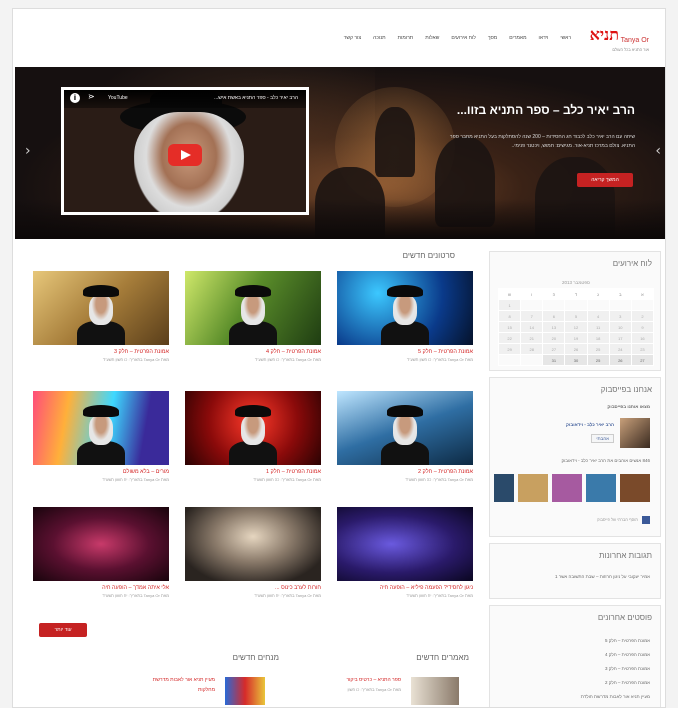 Image resolution: width=678 pixels, height=708 pixels. I want to click on calendar-day: 20, so click(554, 338).